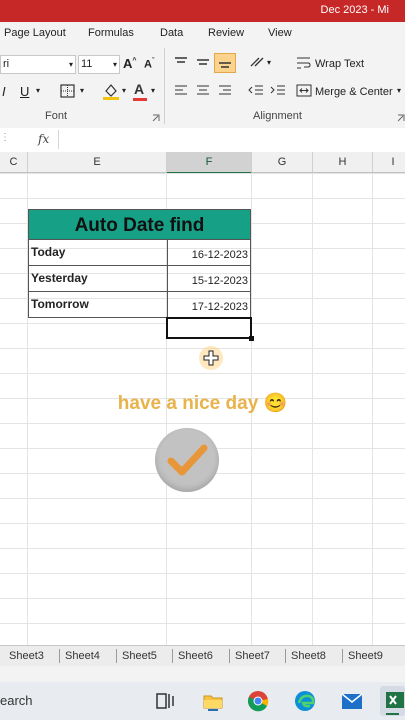 This screenshot has width=405, height=720. What do you see at coordinates (219, 281) in the screenshot?
I see `row-date-value: 15-12-2023` at bounding box center [219, 281].